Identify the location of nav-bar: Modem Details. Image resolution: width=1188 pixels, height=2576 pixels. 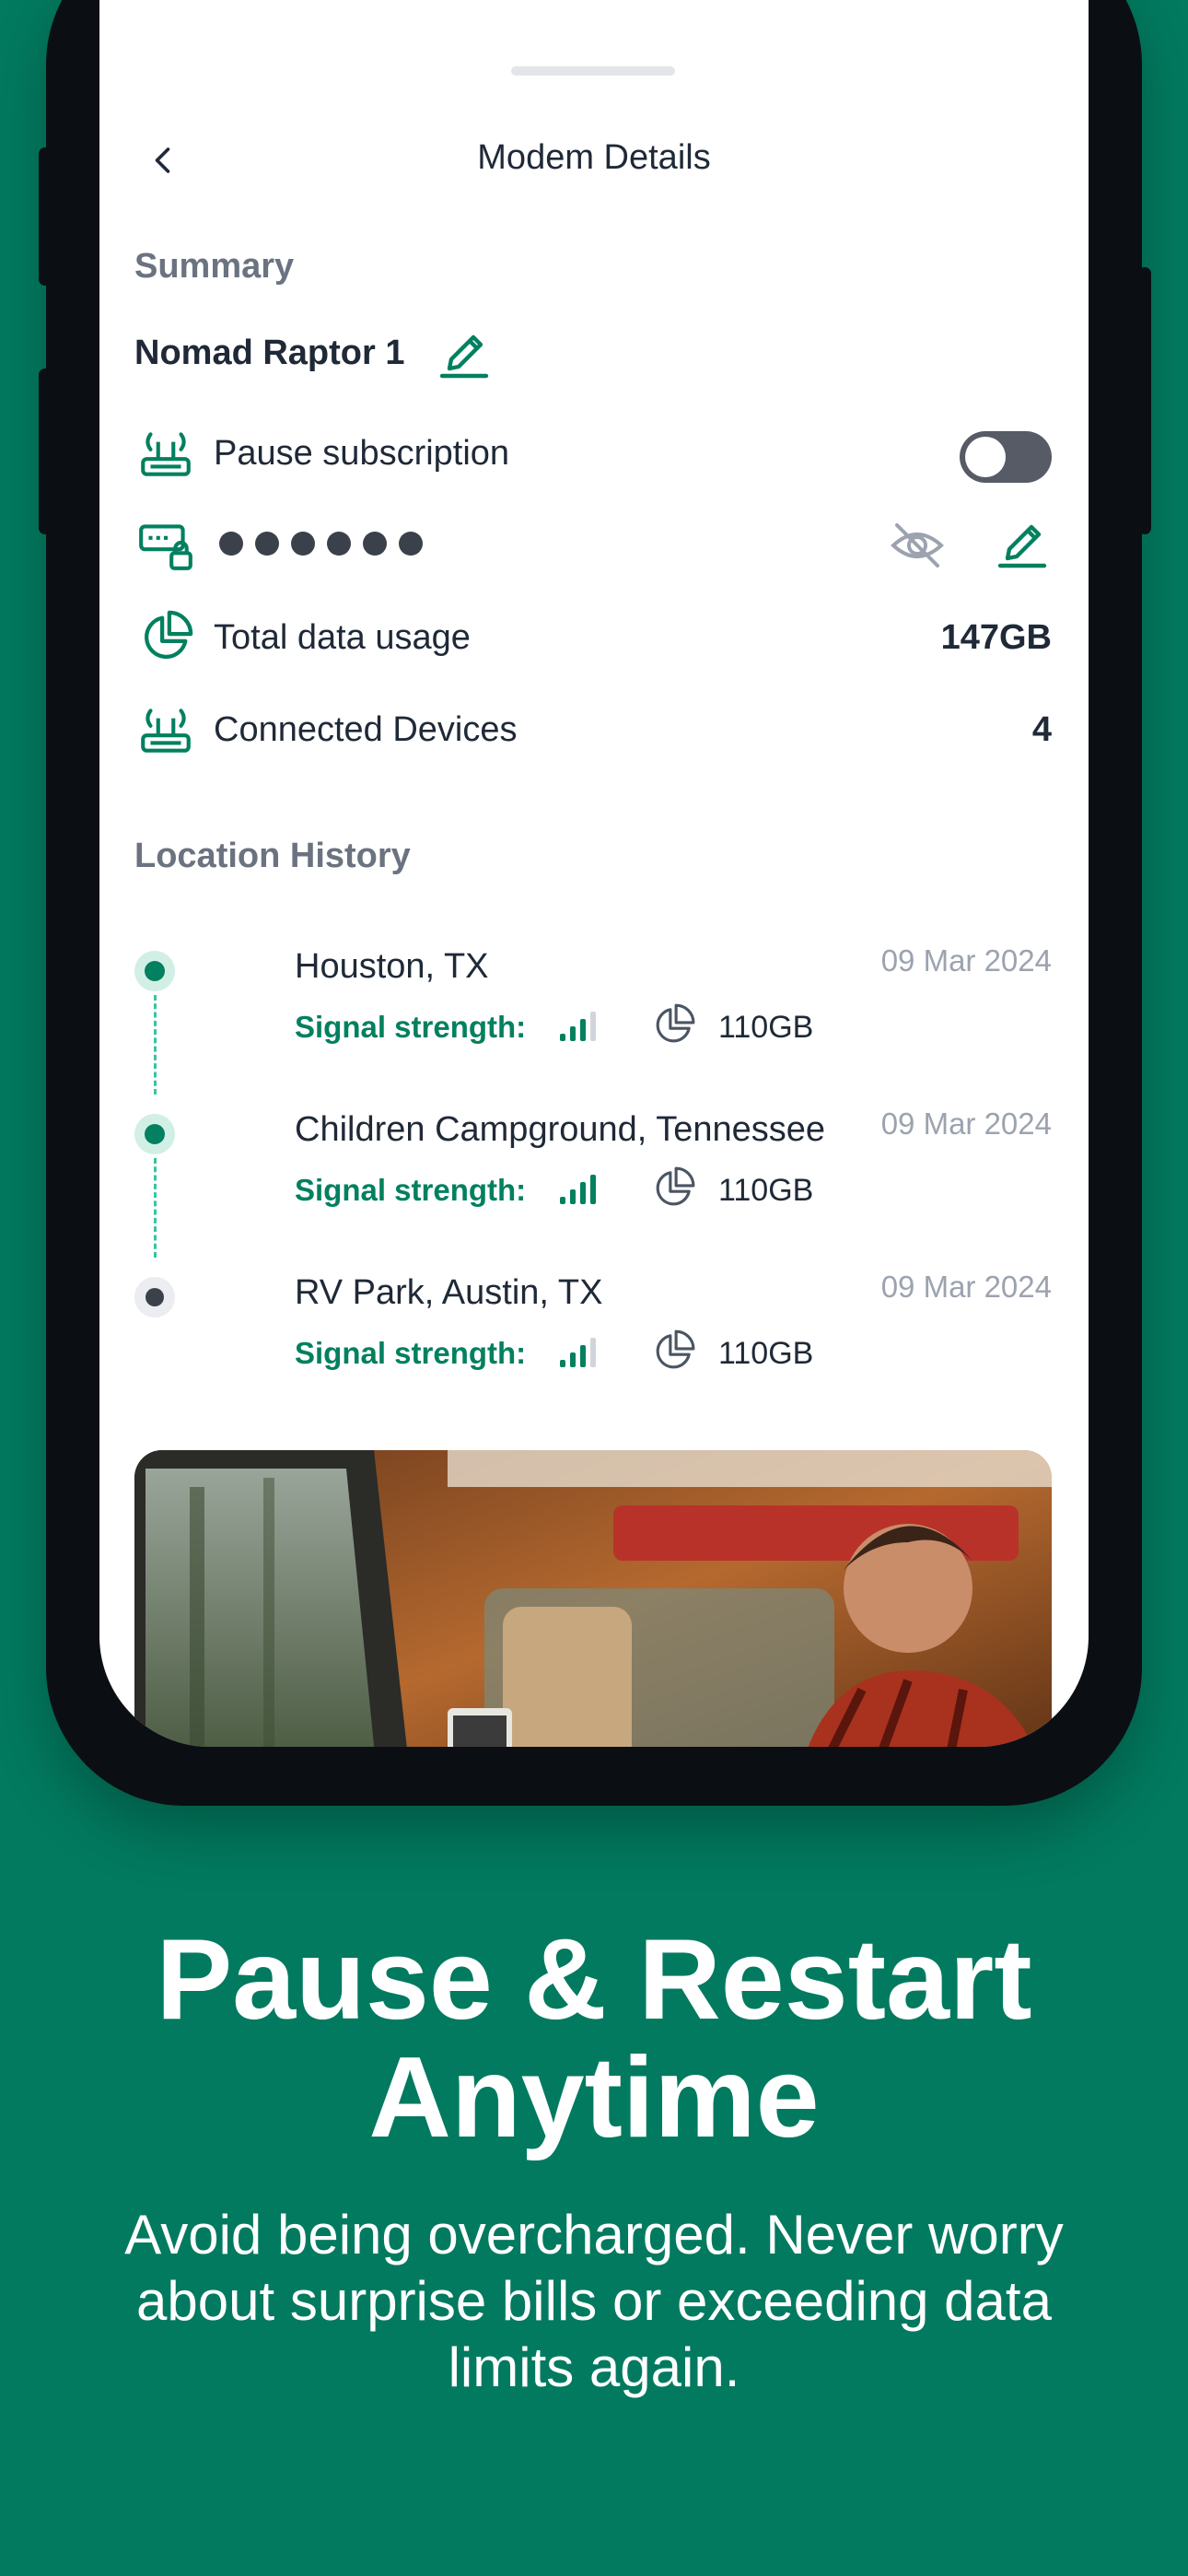
(594, 158).